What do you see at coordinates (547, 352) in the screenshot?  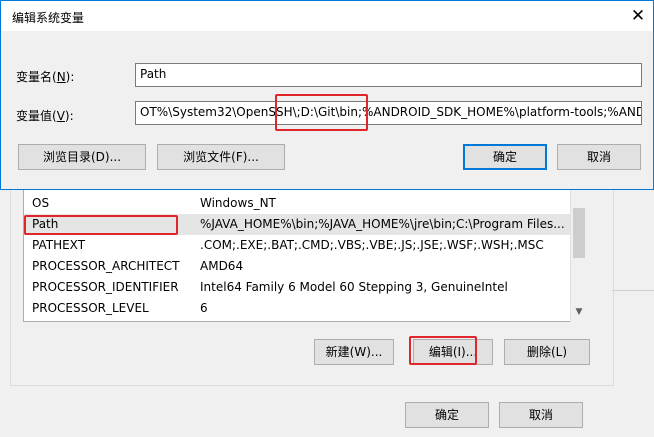 I see `delete-variable-button: 删除(L)` at bounding box center [547, 352].